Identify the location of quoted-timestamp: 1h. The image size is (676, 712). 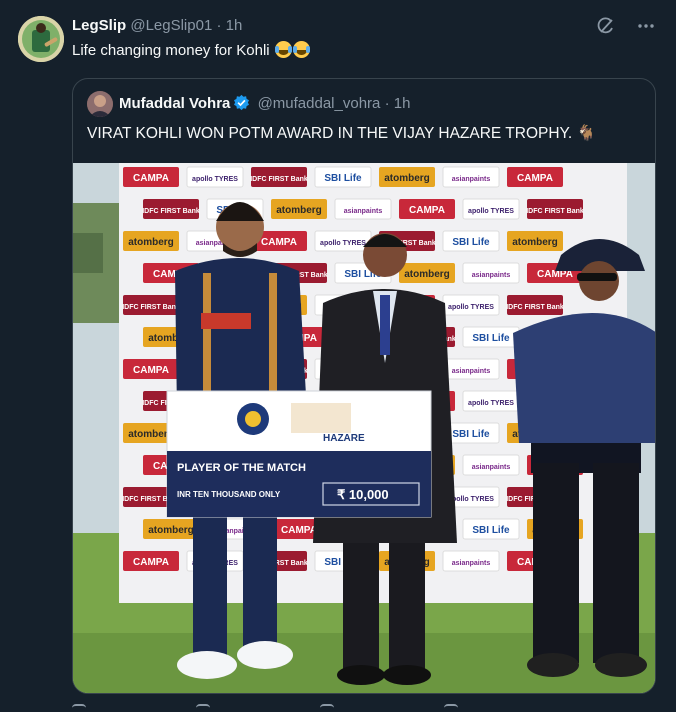
(402, 103).